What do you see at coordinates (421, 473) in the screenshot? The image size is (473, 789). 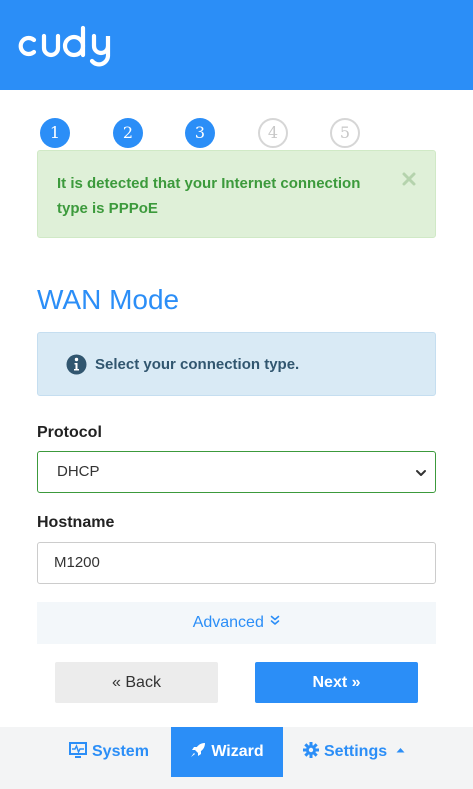 I see `chevron-down-icon` at bounding box center [421, 473].